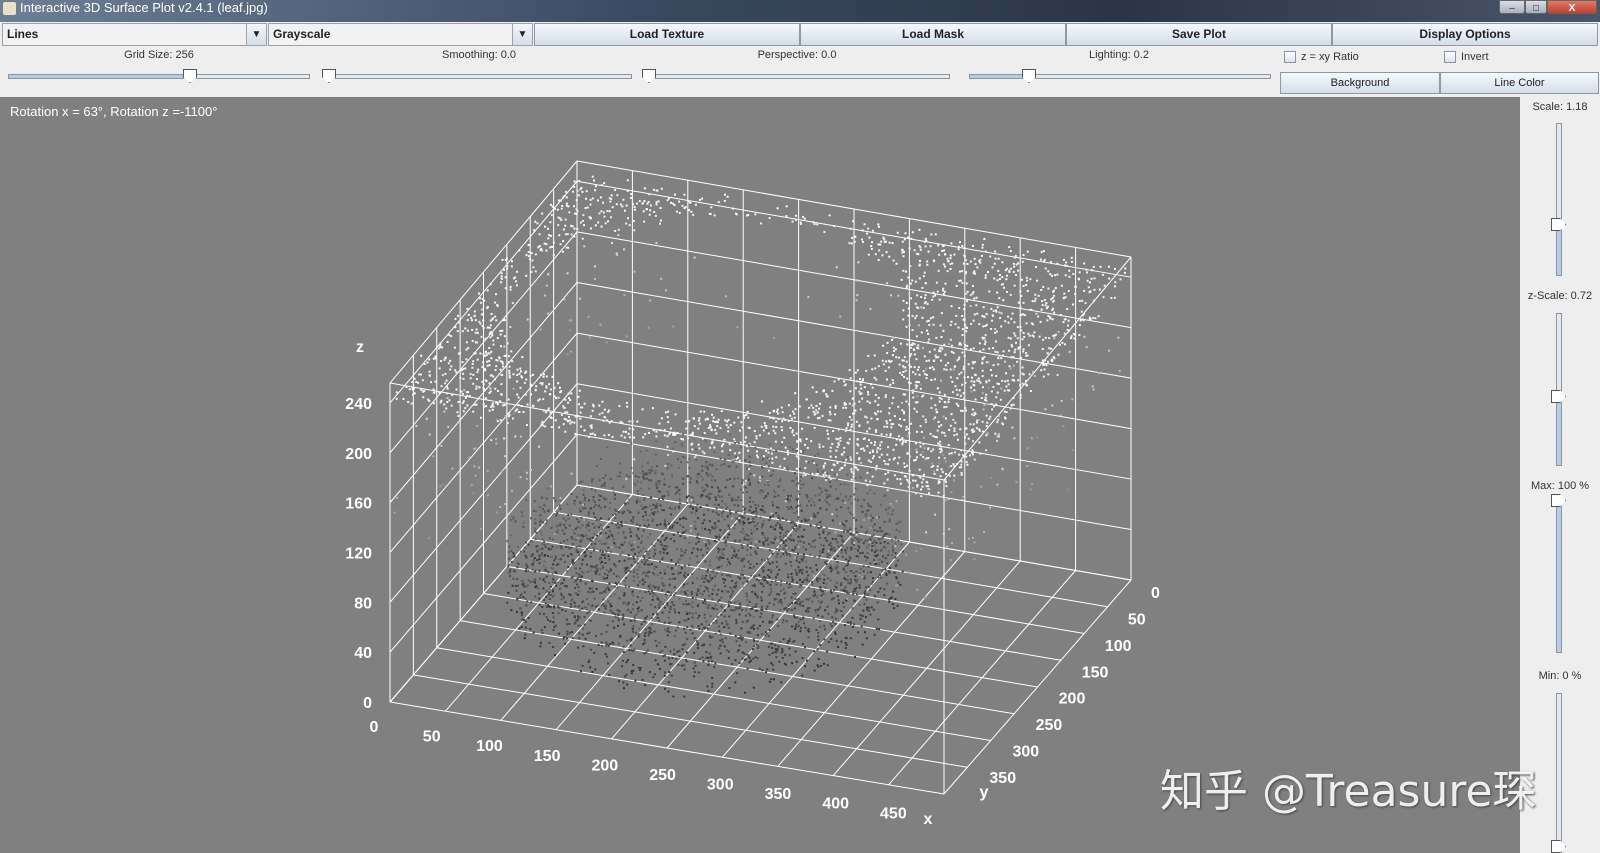 The height and width of the screenshot is (853, 1600). I want to click on load-texture-button: Load Texture, so click(667, 34).